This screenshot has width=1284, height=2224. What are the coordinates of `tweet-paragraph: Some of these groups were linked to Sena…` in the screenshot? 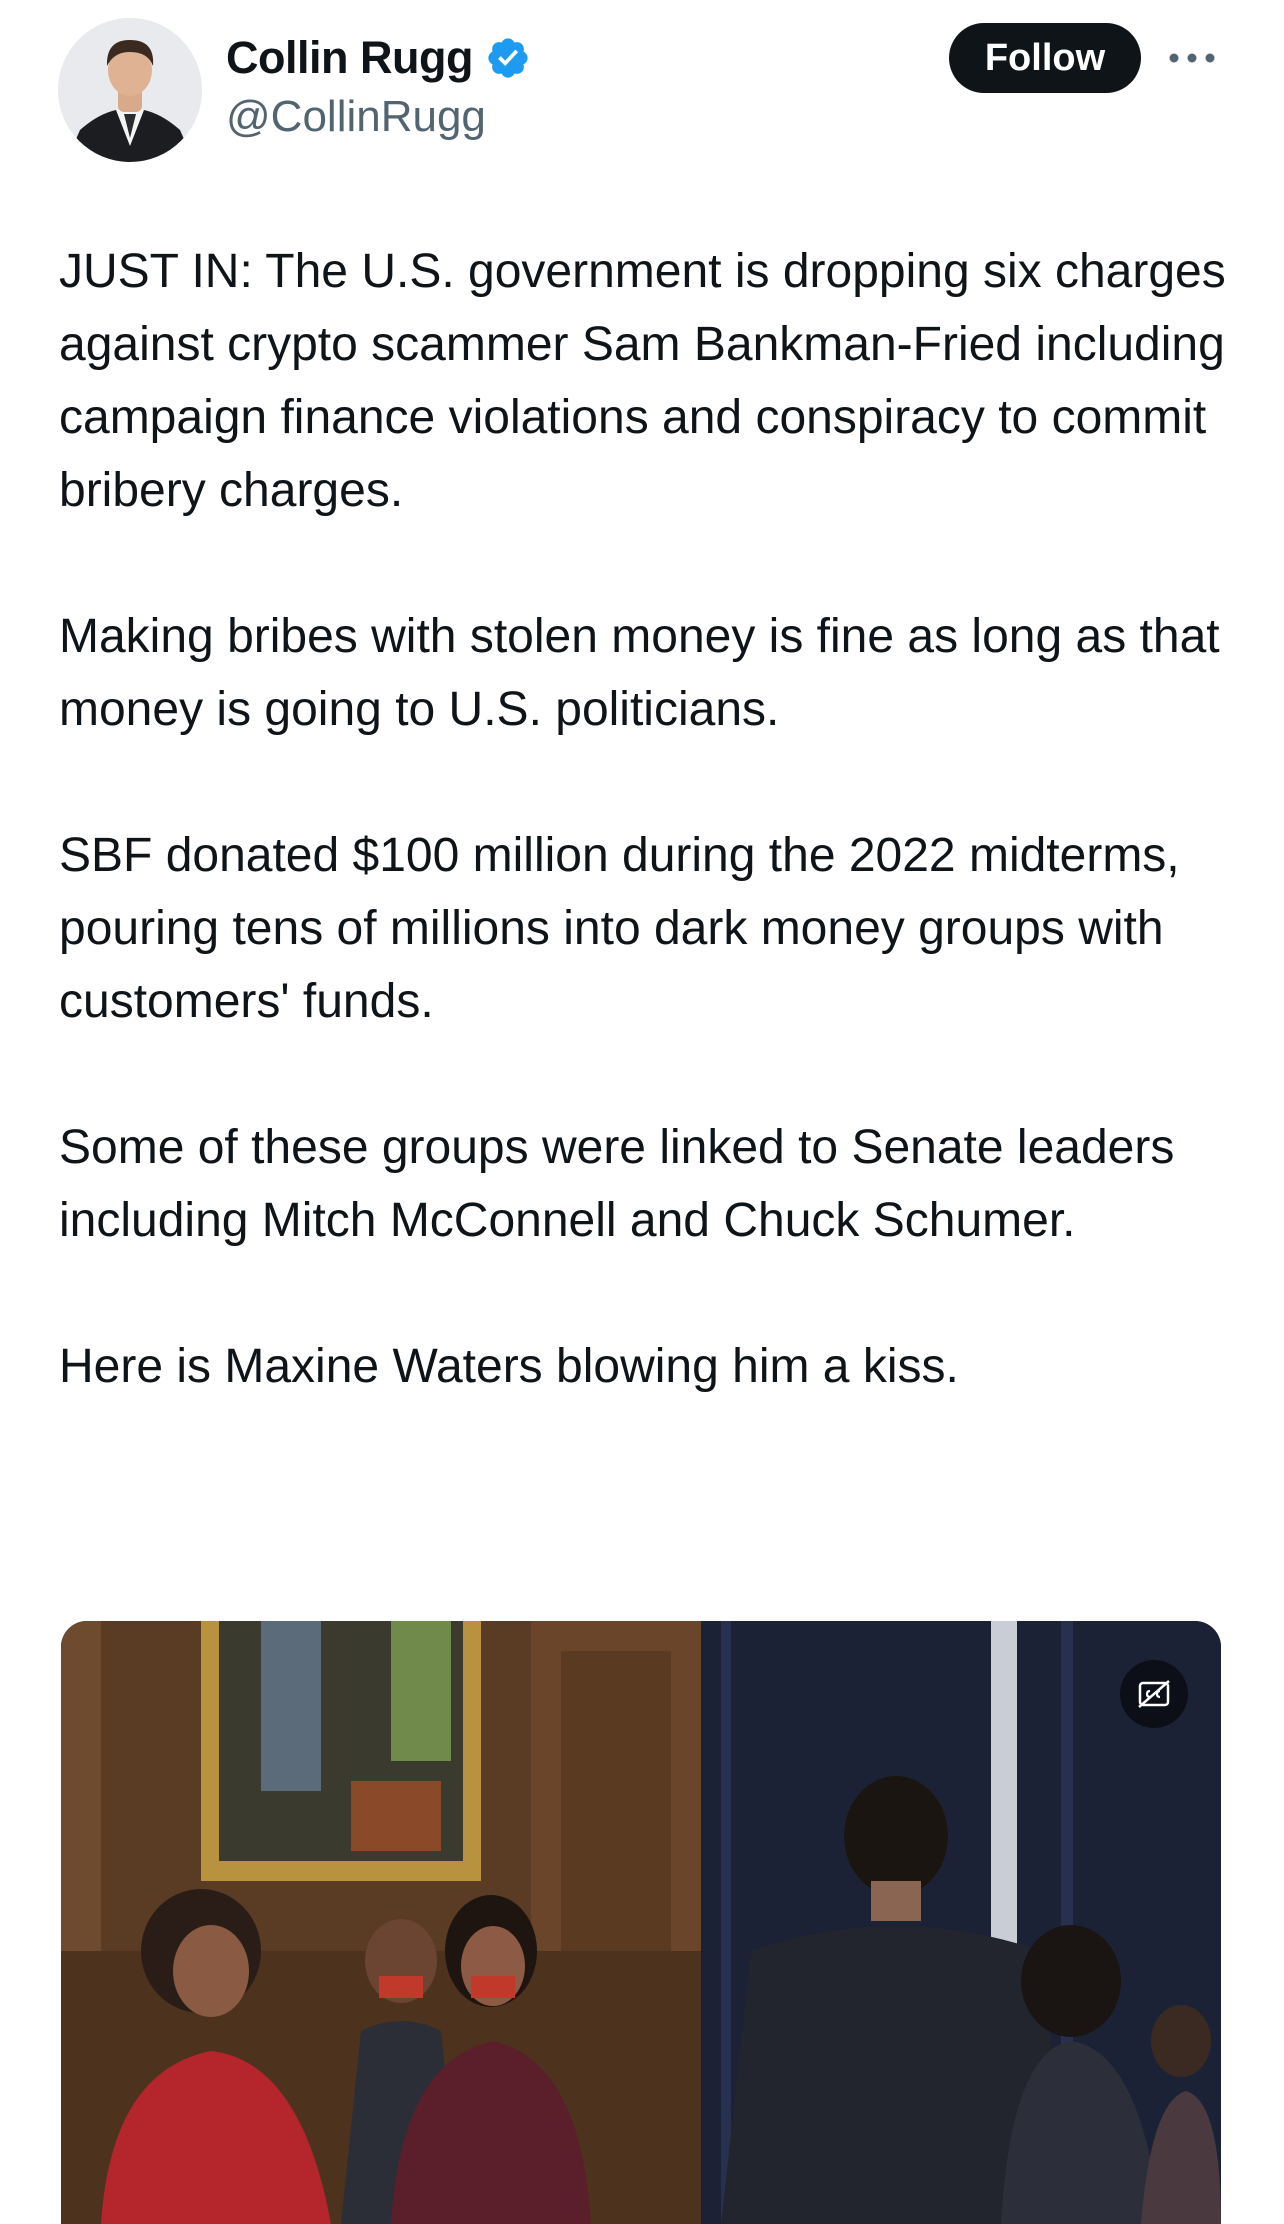 It's located at (617, 1184).